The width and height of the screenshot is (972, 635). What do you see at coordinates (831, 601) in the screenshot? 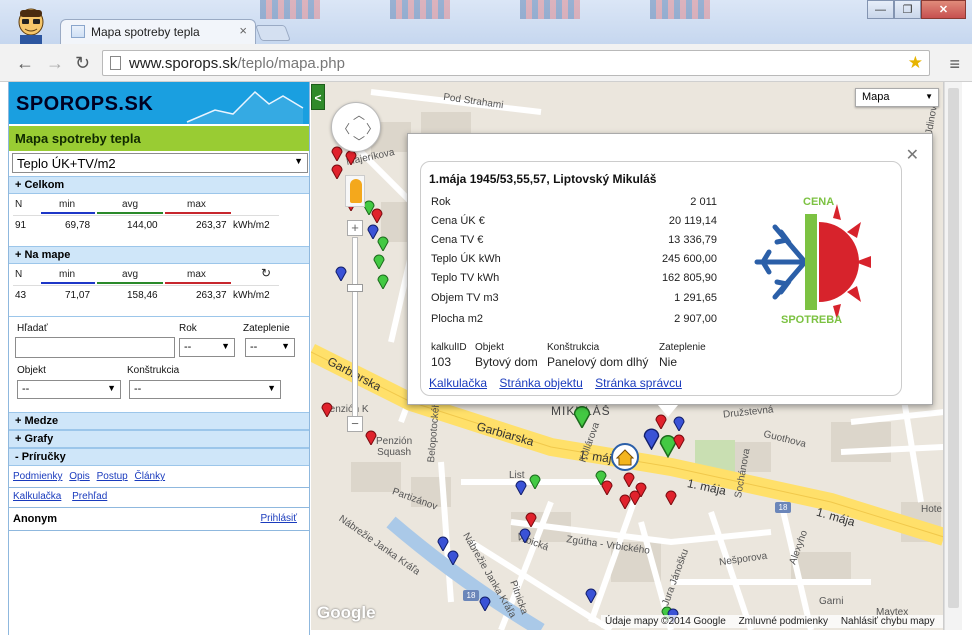
I see `place-label: Garni` at bounding box center [831, 601].